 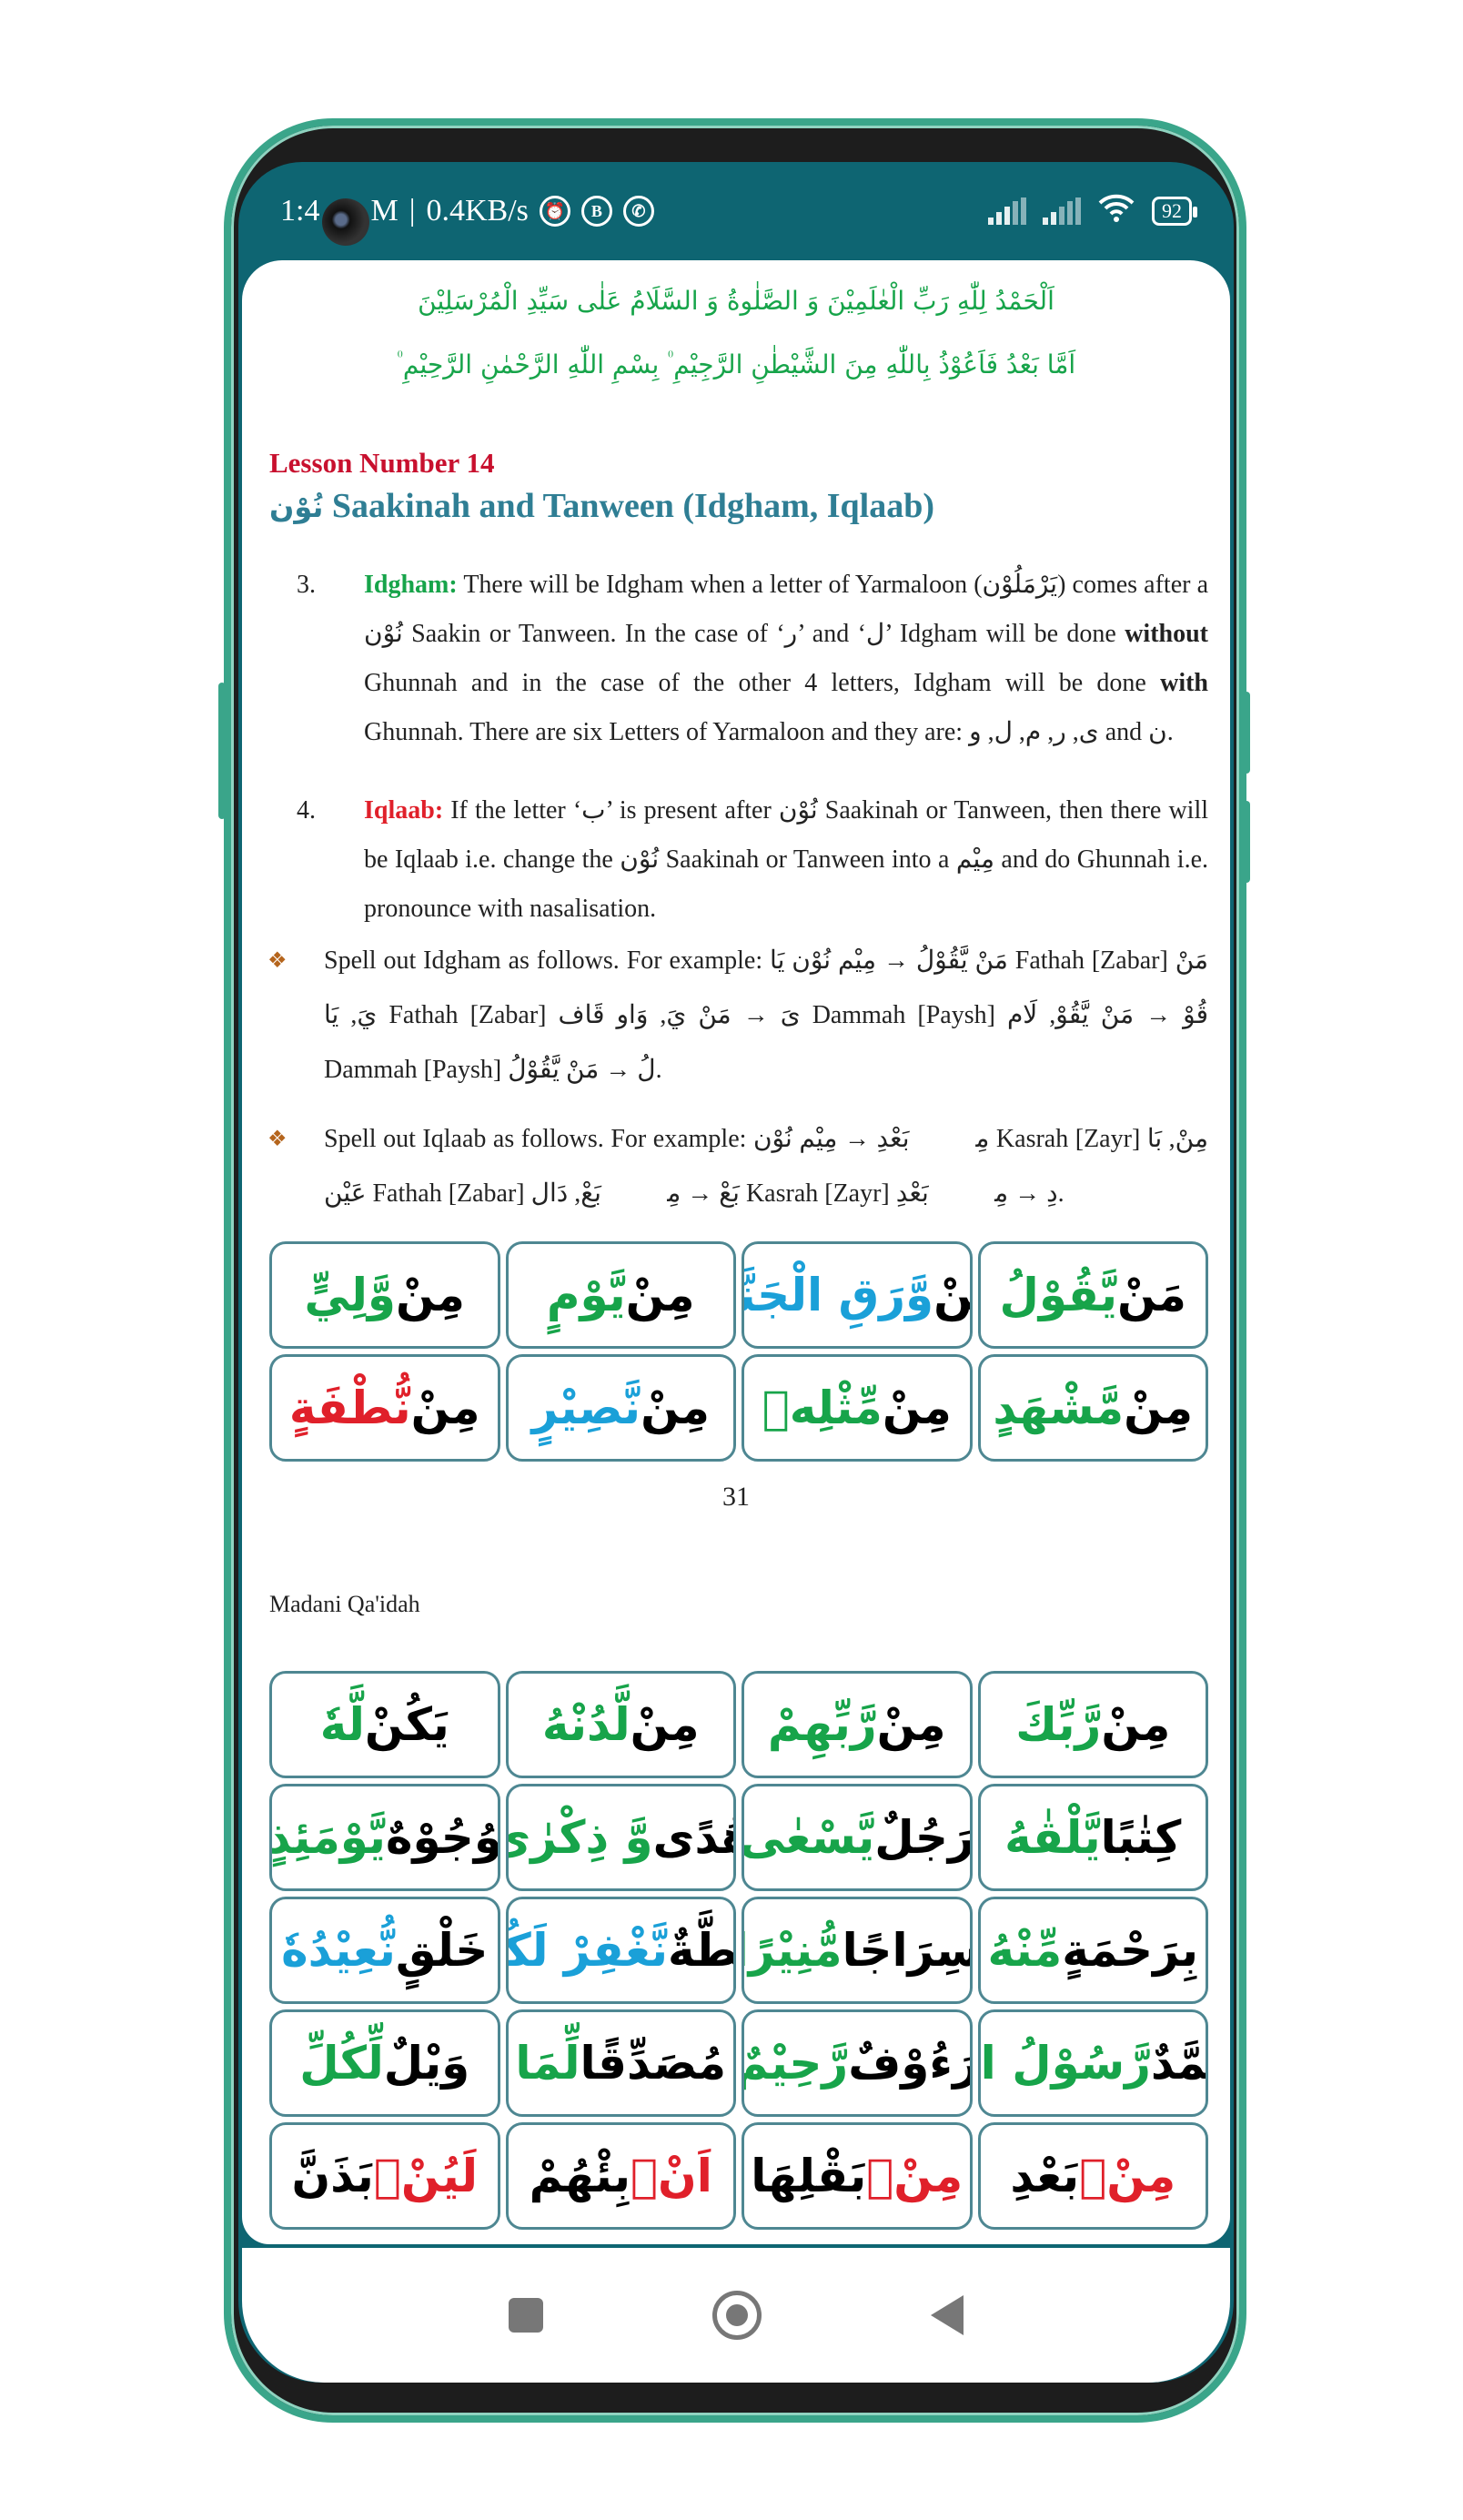 I want to click on cell-word: يَّوْمَئِذٍ, so click(x=327, y=1838).